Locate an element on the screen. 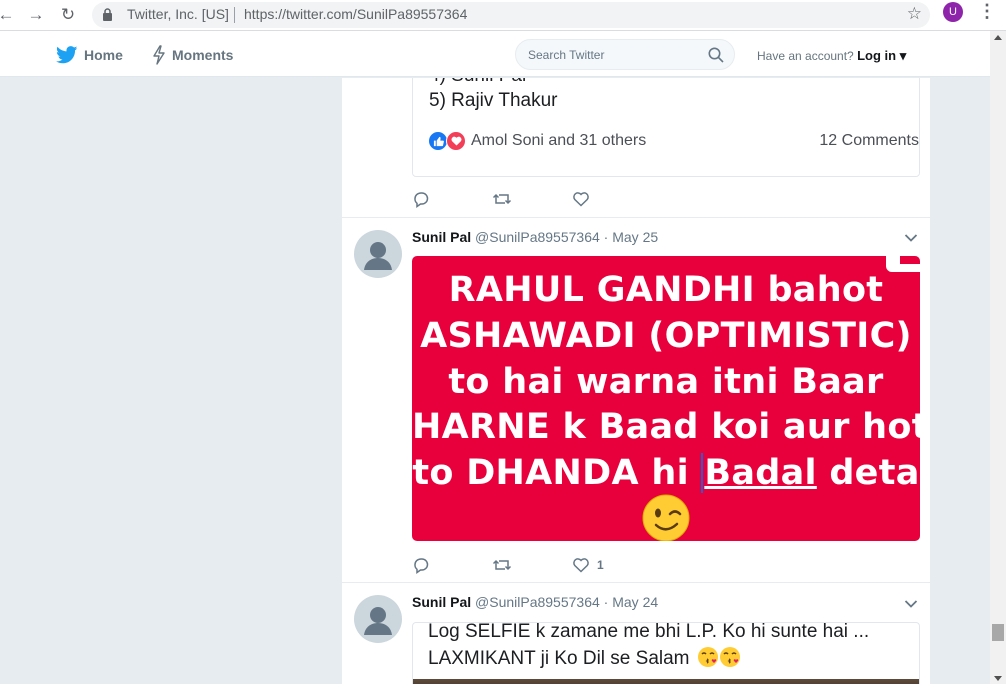  search-icon is located at coordinates (716, 55).